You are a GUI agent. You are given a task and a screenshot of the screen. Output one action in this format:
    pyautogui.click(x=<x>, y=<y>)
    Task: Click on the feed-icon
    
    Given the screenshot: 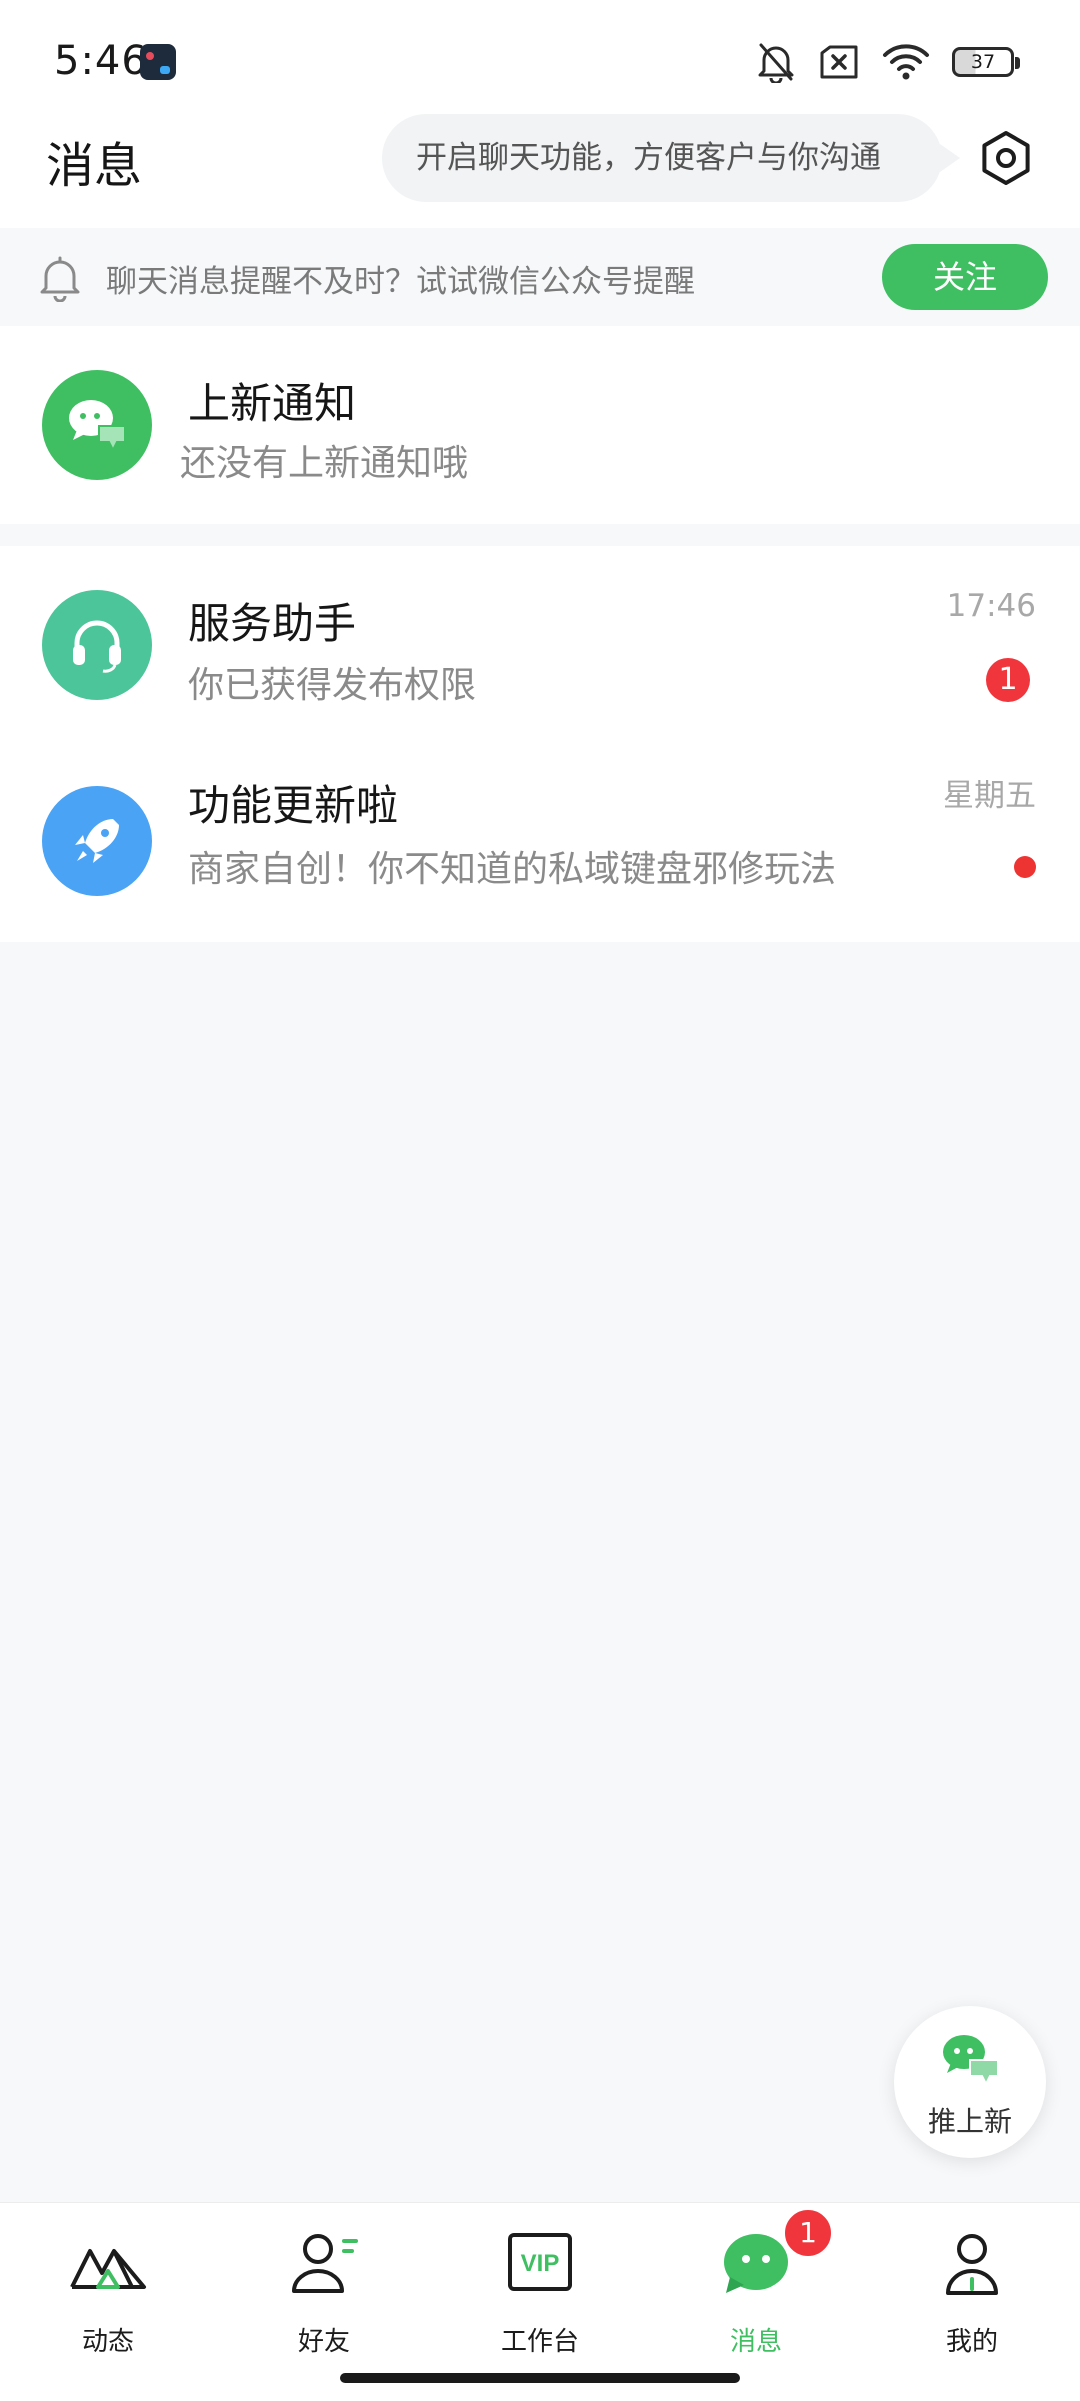 What is the action you would take?
    pyautogui.click(x=108, y=2269)
    